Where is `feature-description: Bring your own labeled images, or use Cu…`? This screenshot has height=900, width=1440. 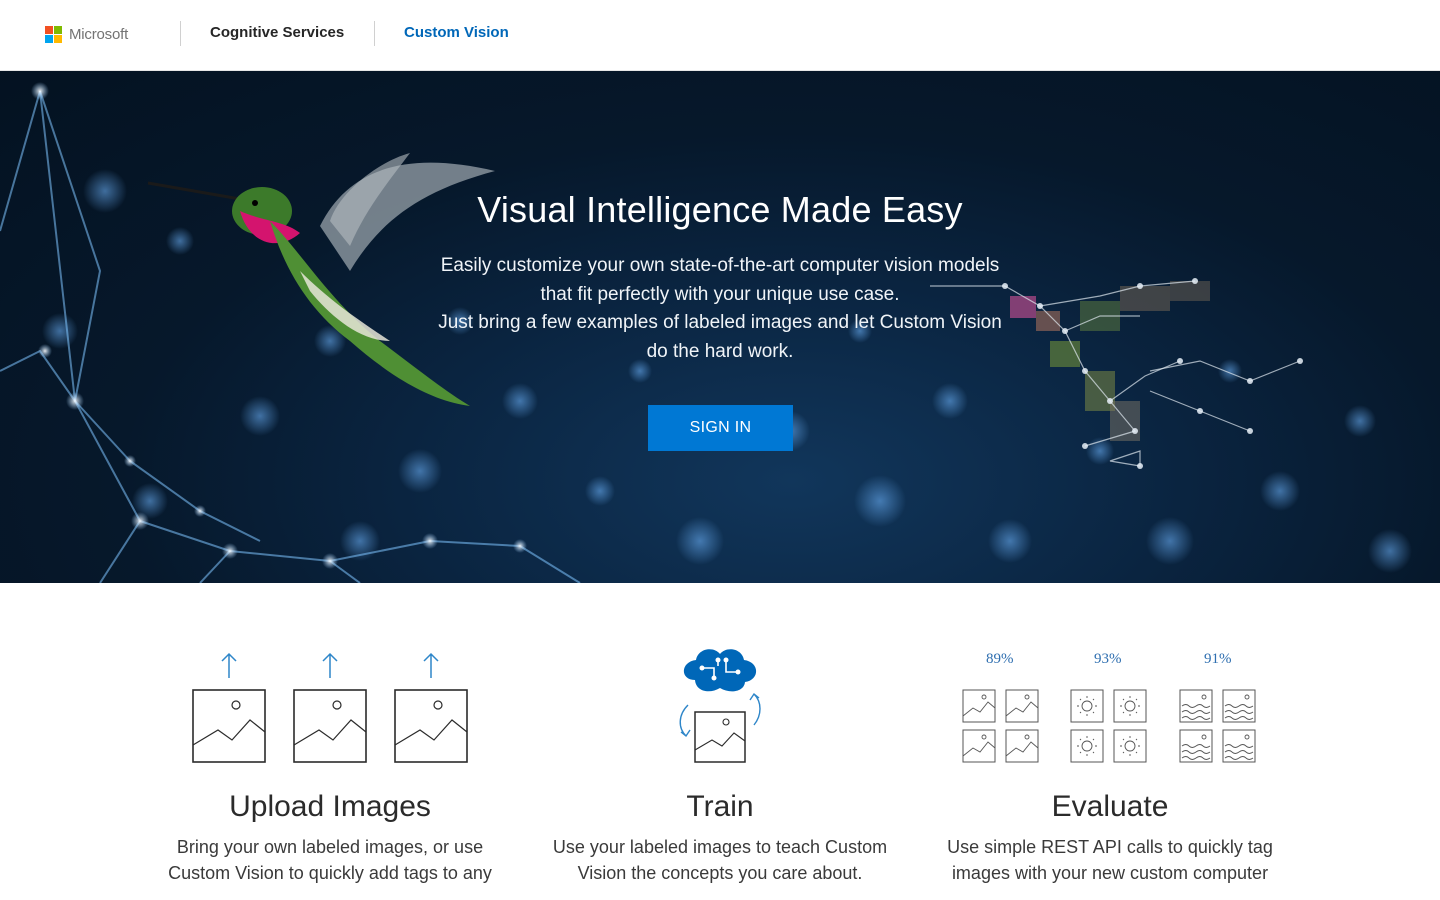 feature-description: Bring your own labeled images, or use Cu… is located at coordinates (330, 860).